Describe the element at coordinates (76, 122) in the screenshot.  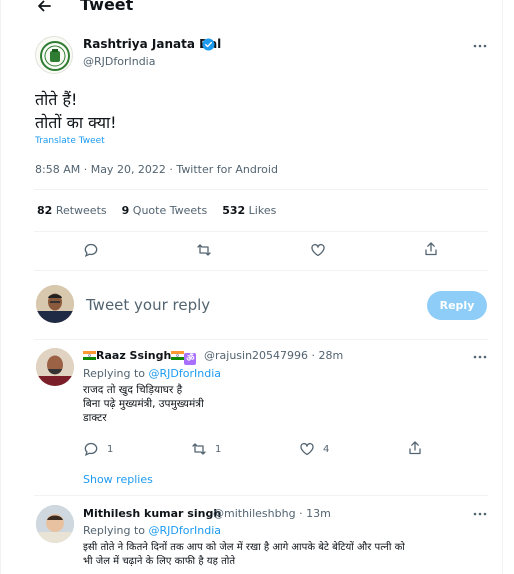
I see `tweet-text-line: तोतों का क्या!` at that location.